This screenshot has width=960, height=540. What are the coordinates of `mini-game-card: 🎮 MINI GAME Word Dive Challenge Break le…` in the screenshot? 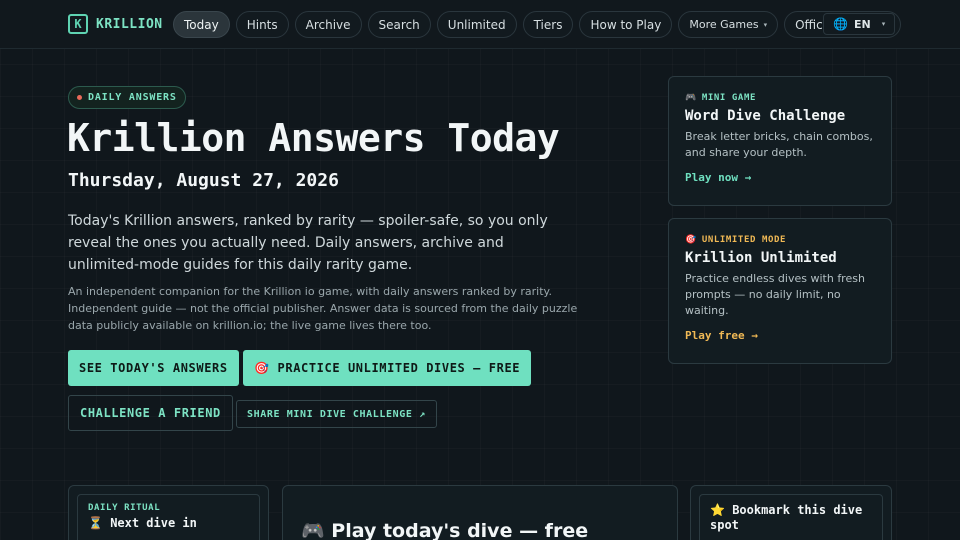 It's located at (780, 141).